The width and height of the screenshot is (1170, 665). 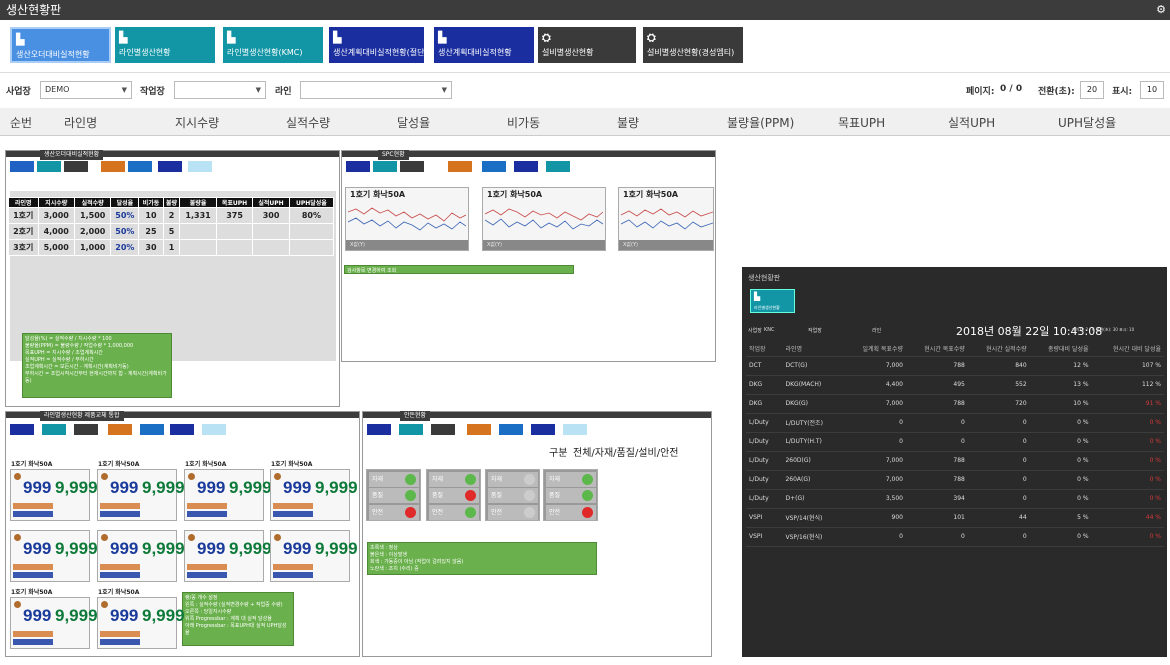 I want to click on column-header: 실적수량, so click(x=308, y=123).